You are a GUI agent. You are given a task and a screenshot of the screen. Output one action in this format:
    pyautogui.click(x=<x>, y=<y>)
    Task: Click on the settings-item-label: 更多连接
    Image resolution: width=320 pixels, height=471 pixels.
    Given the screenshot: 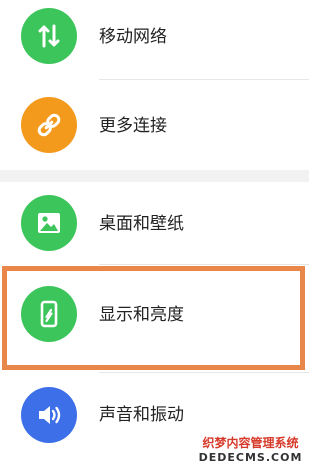 What is the action you would take?
    pyautogui.click(x=133, y=126)
    